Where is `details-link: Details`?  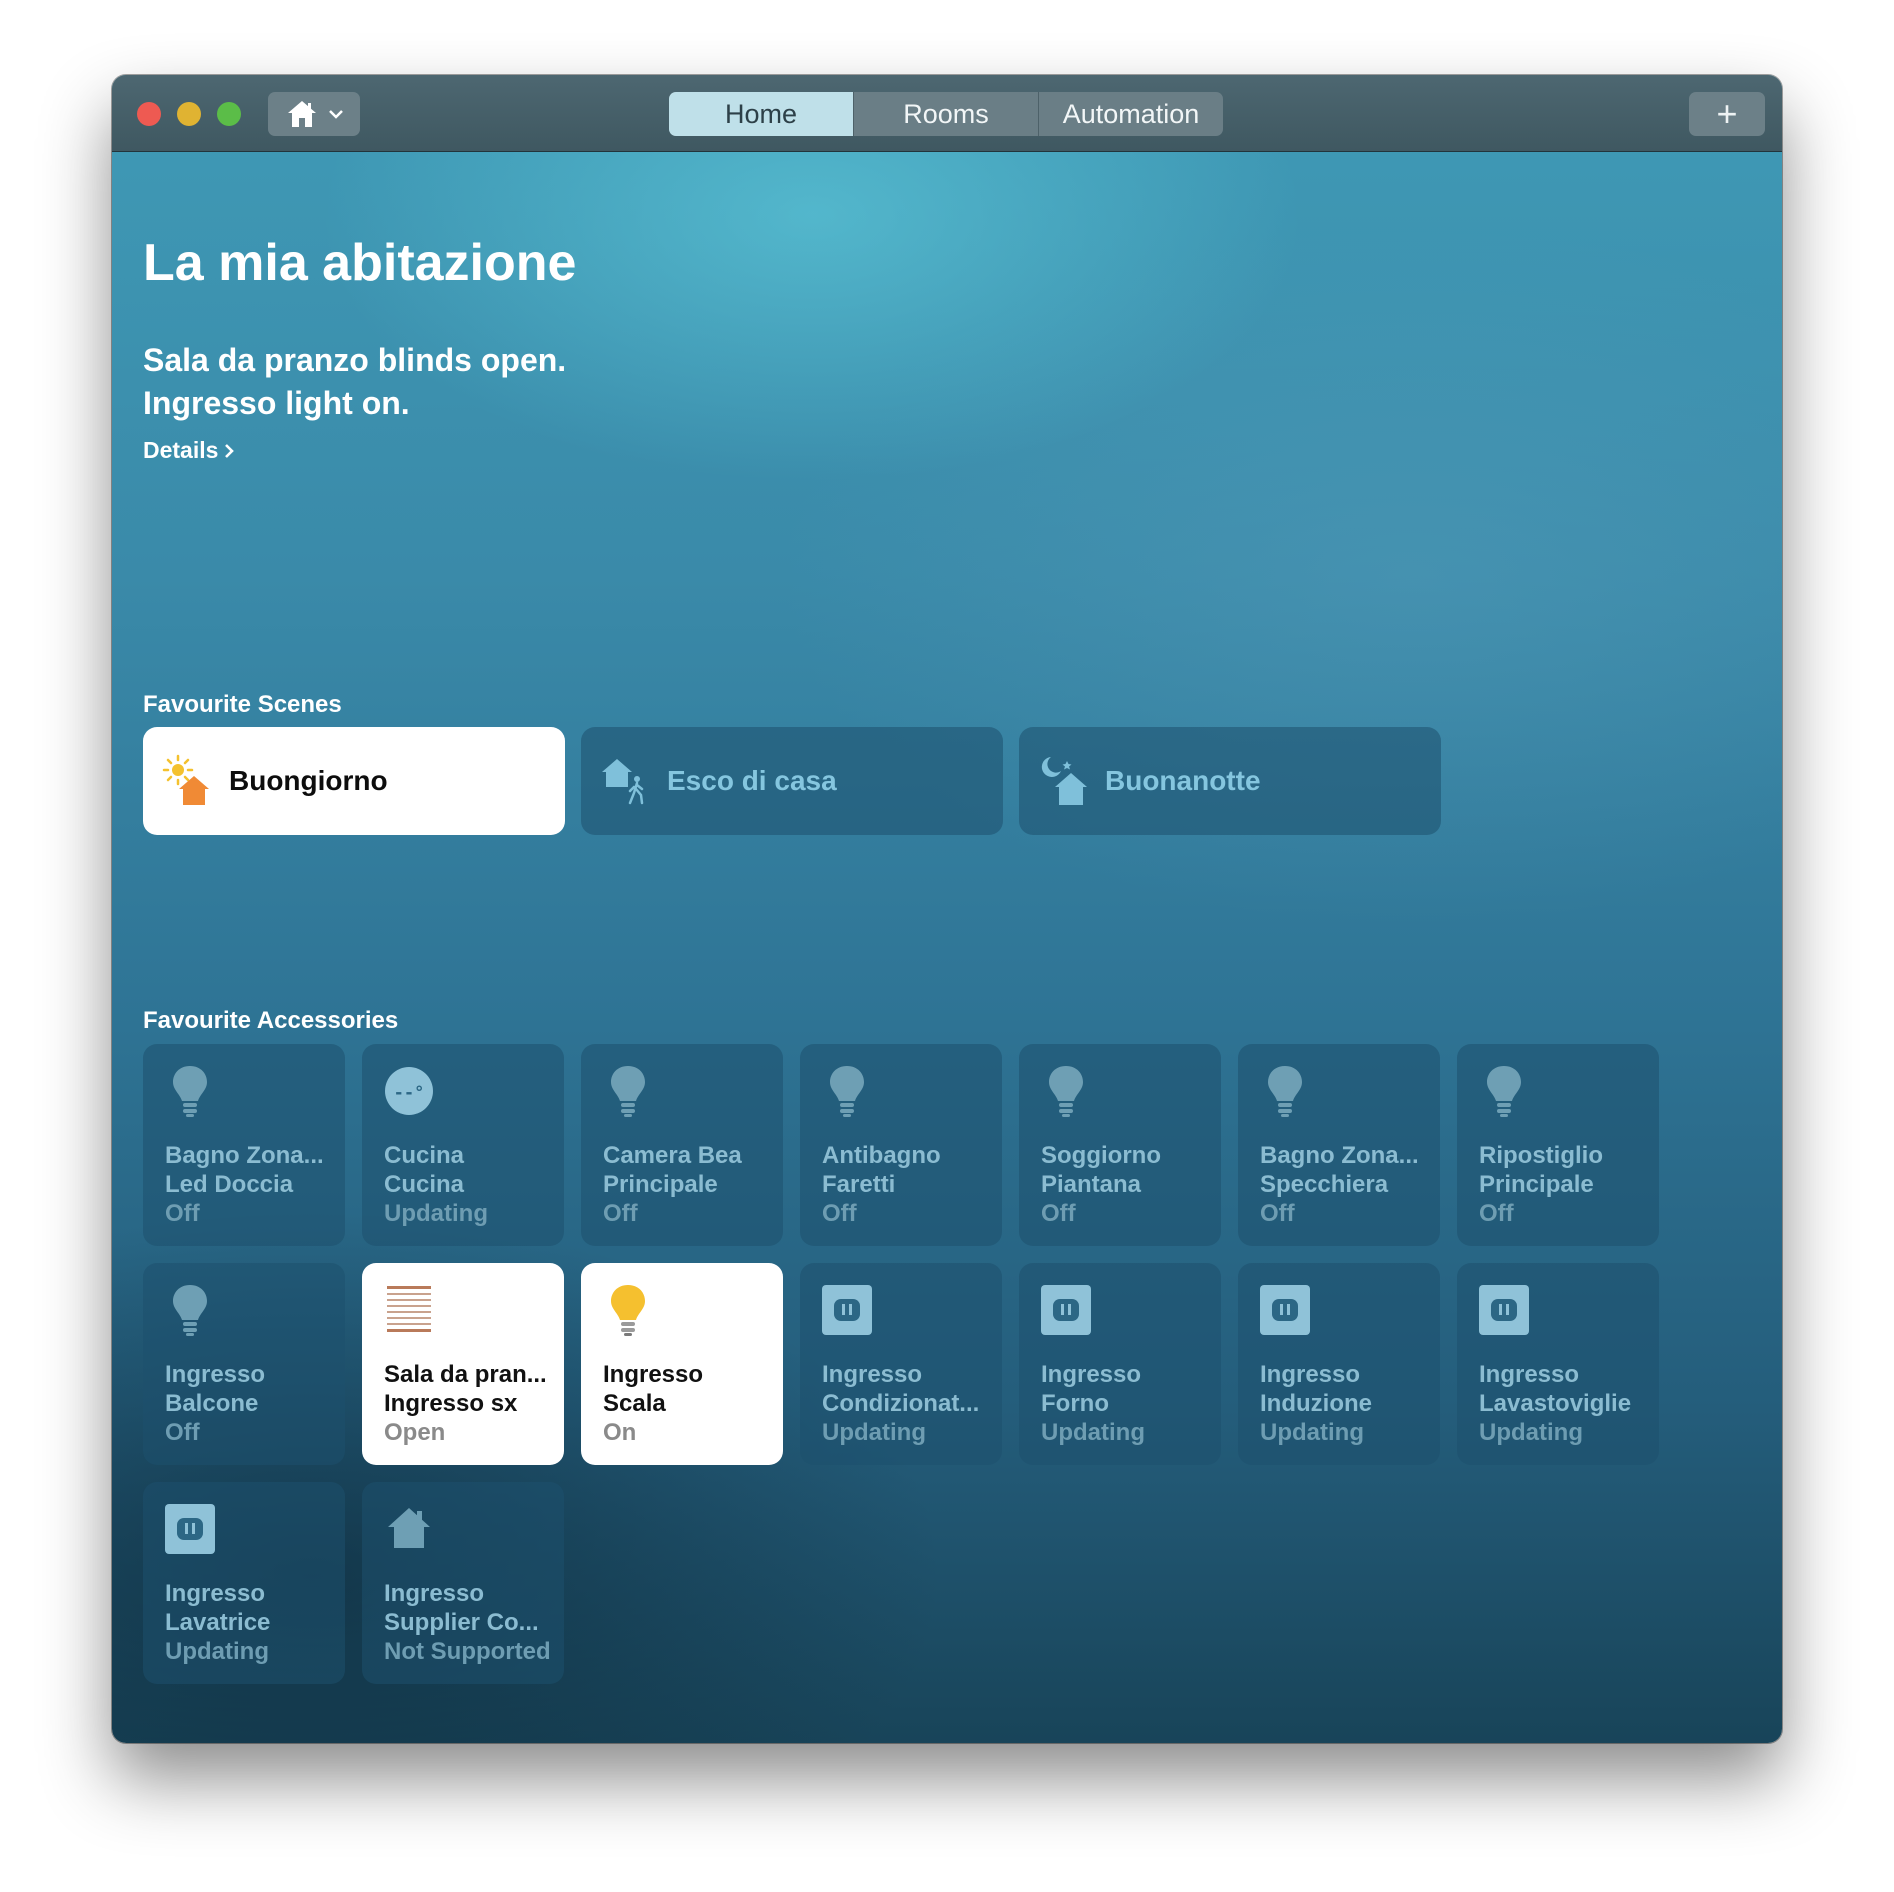
details-link: Details is located at coordinates (189, 450).